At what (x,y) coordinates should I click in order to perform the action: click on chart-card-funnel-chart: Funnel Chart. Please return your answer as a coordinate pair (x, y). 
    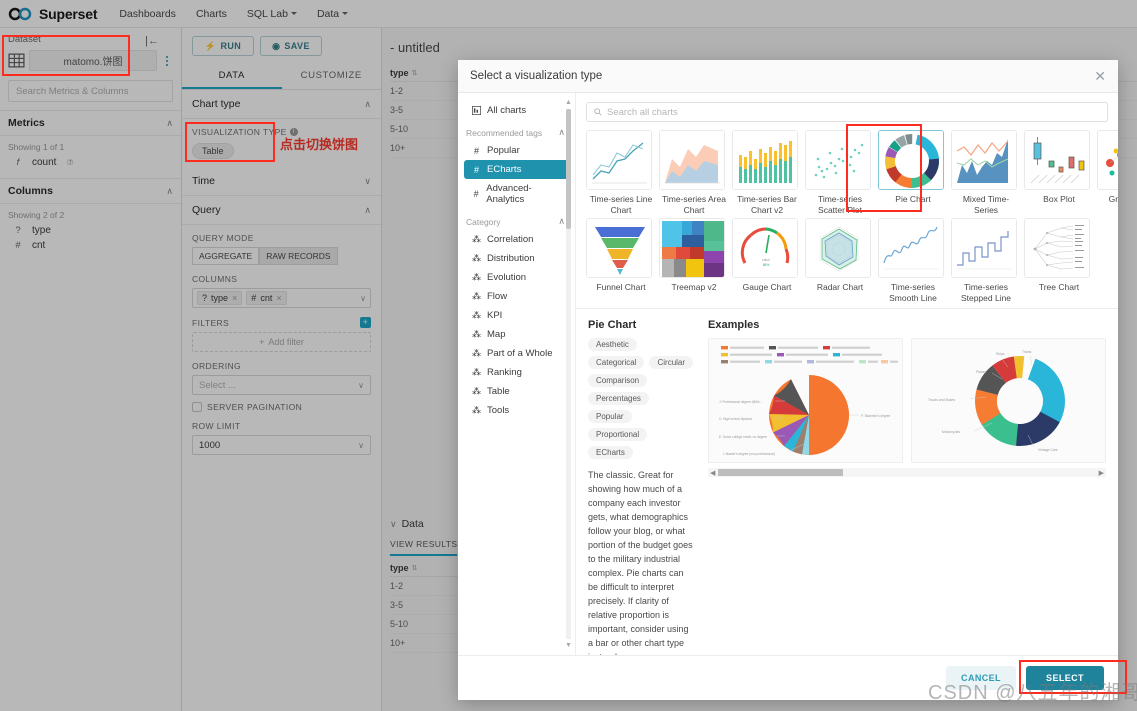
    Looking at the image, I should click on (621, 261).